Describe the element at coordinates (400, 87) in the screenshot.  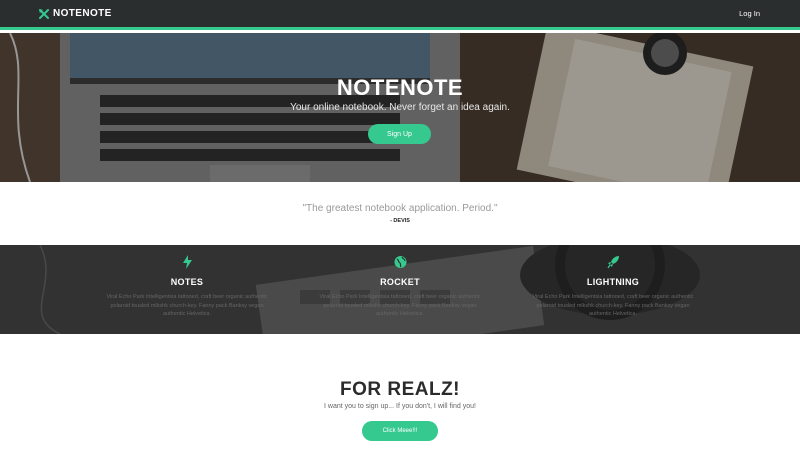
I see `hero-title: NOTENOTE` at that location.